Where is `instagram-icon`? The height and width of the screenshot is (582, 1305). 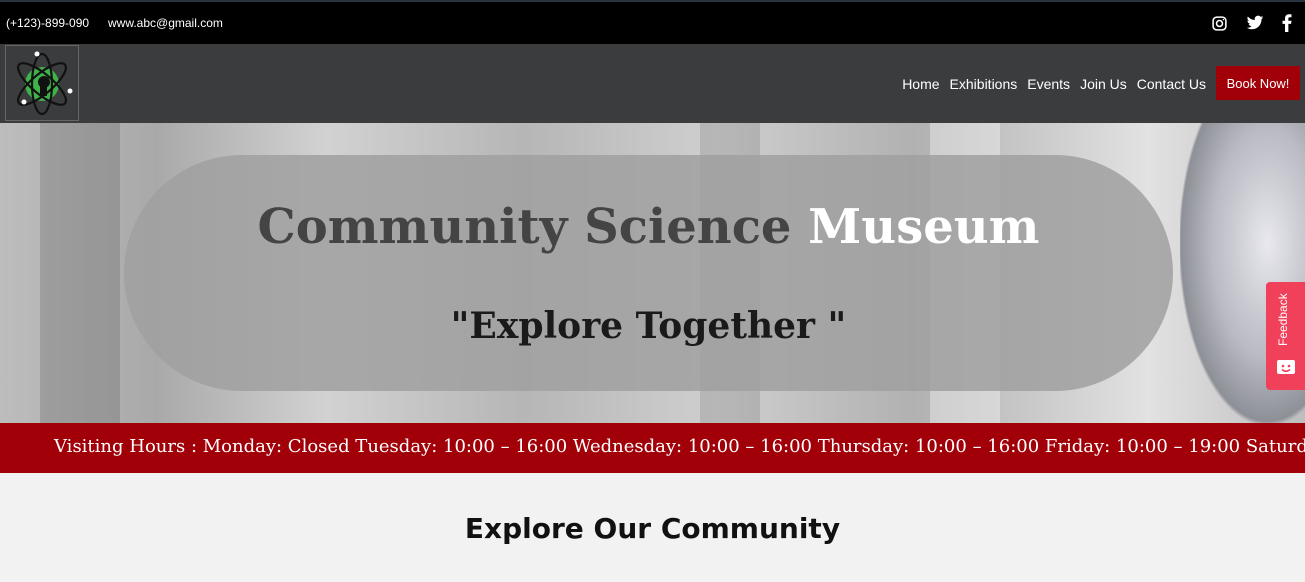
instagram-icon is located at coordinates (1219, 23).